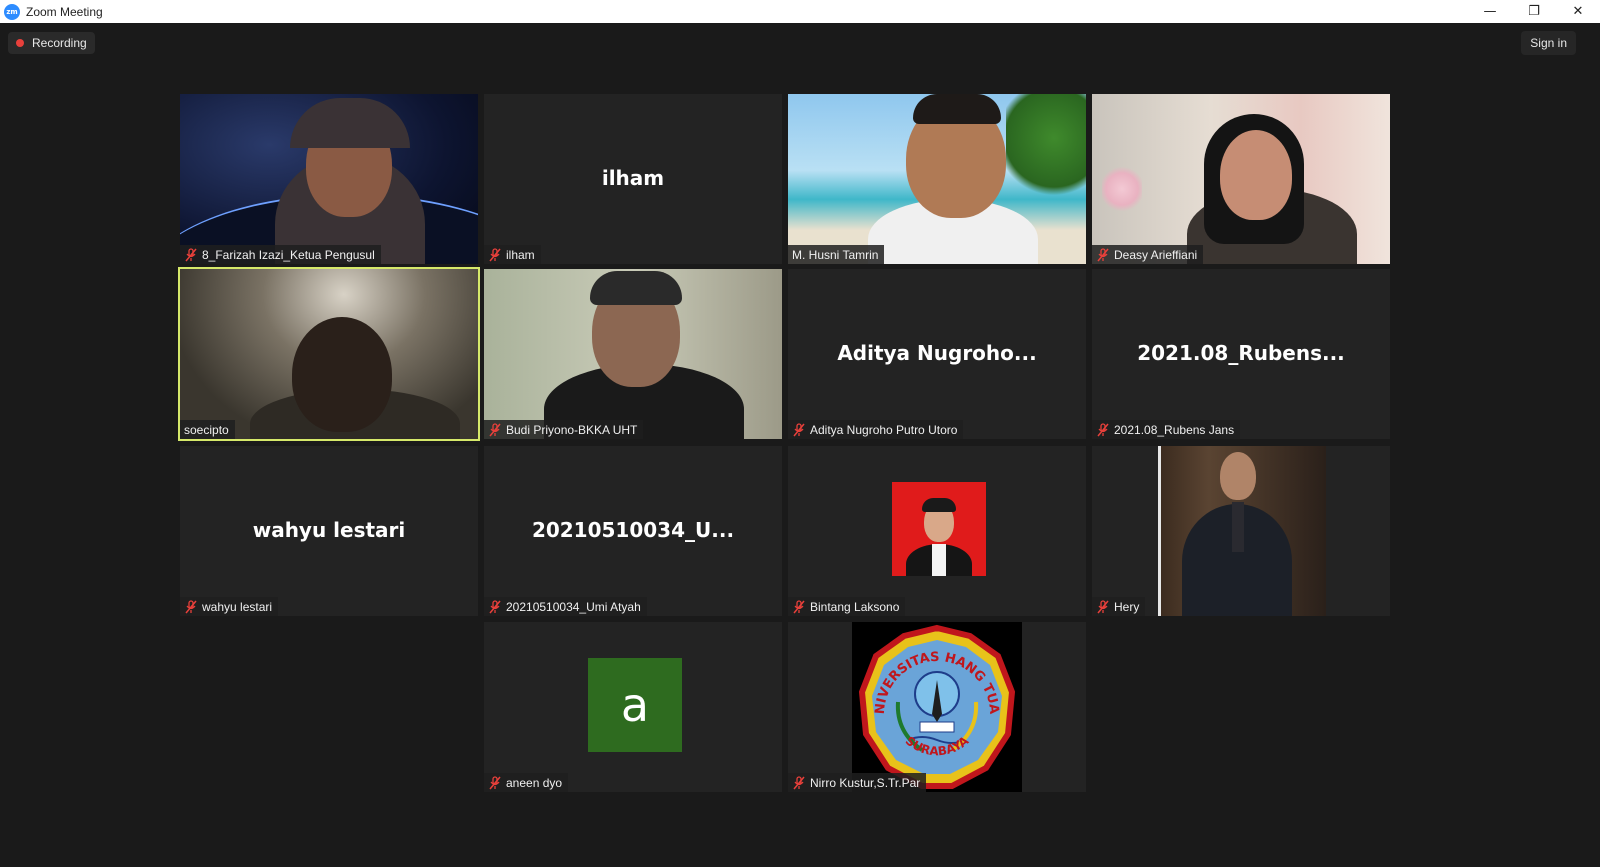 This screenshot has height=867, width=1600. I want to click on participant-nameplate: Bintang Laksono, so click(847, 606).